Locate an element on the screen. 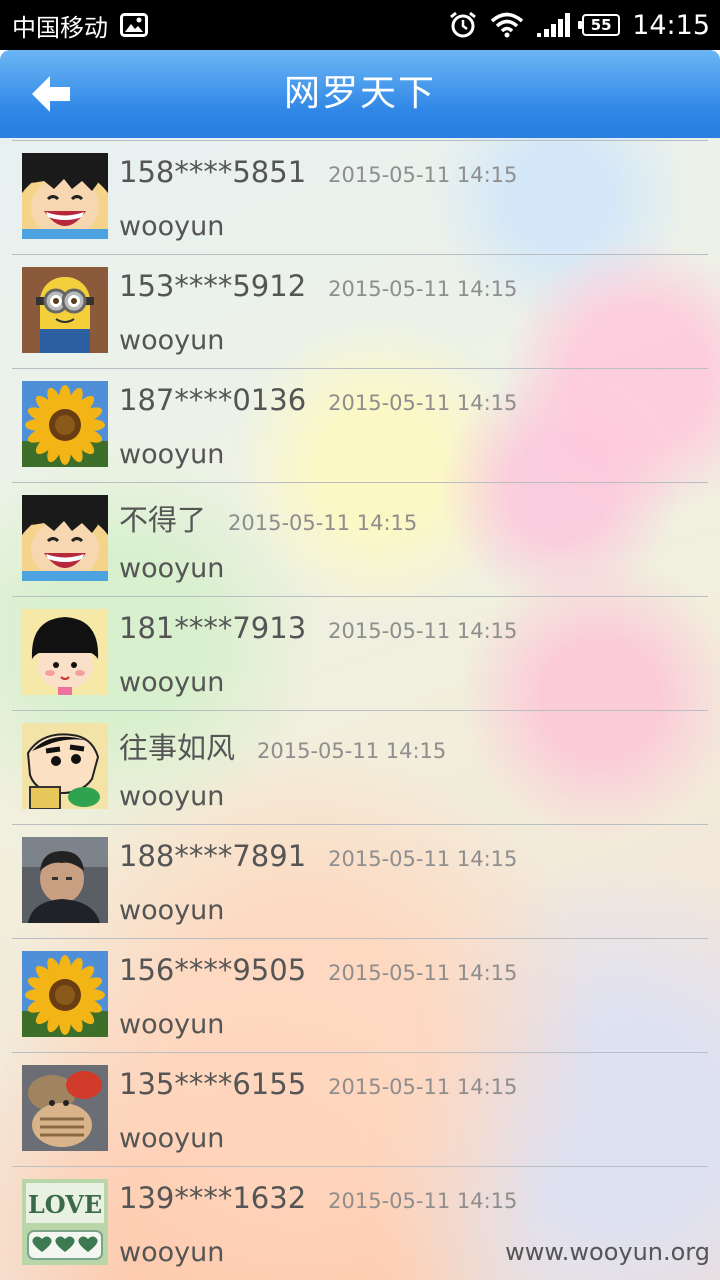 This screenshot has width=720, height=1280. name-line: 139****1632 2015-05-11 14:15 is located at coordinates (318, 1198).